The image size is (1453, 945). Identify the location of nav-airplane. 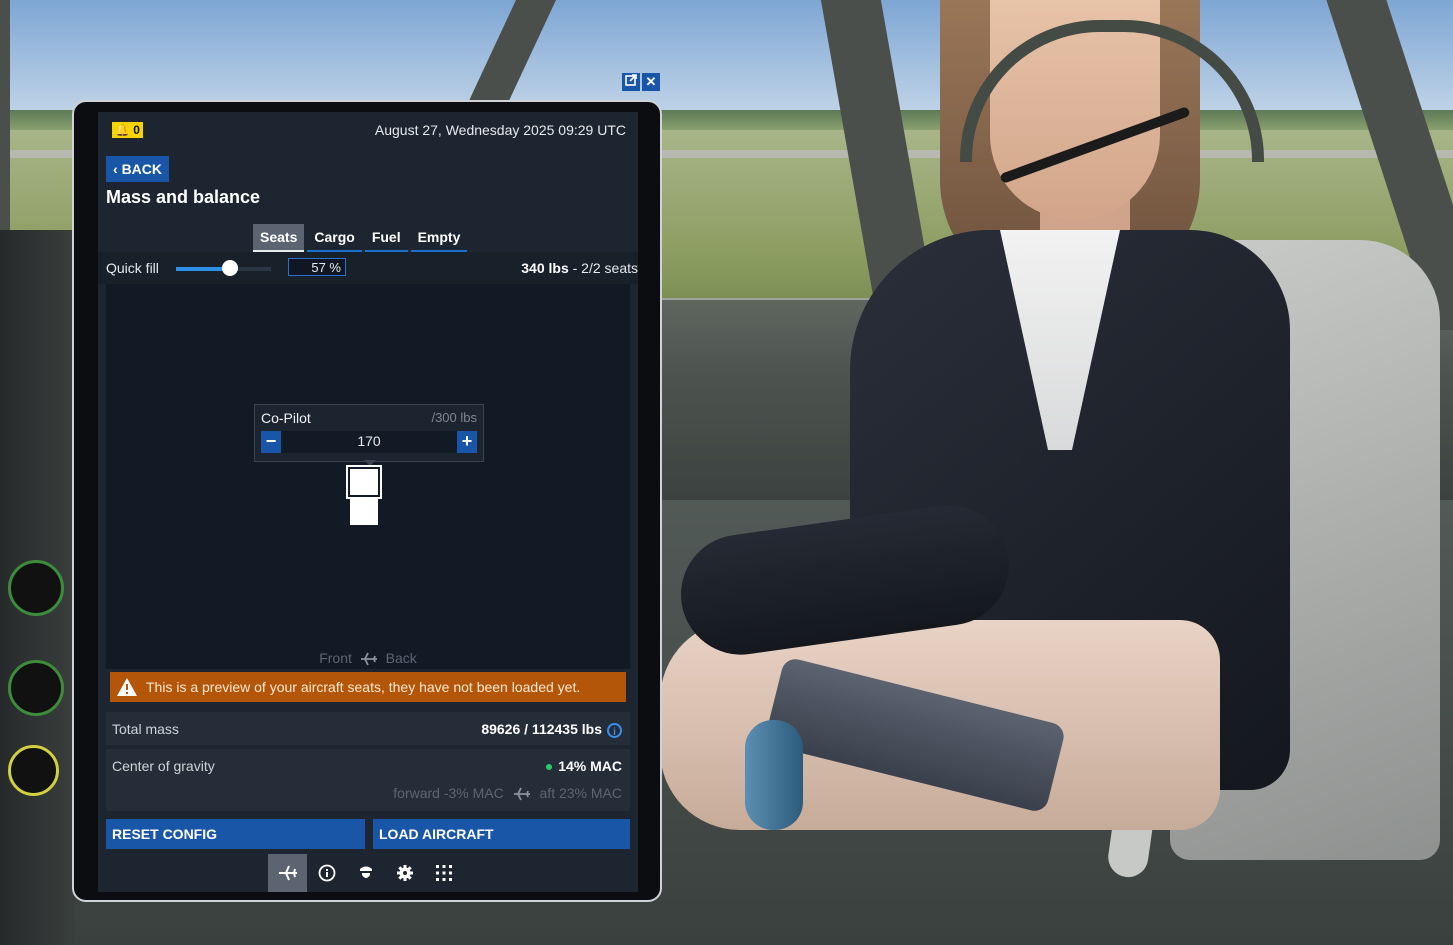
(287, 873).